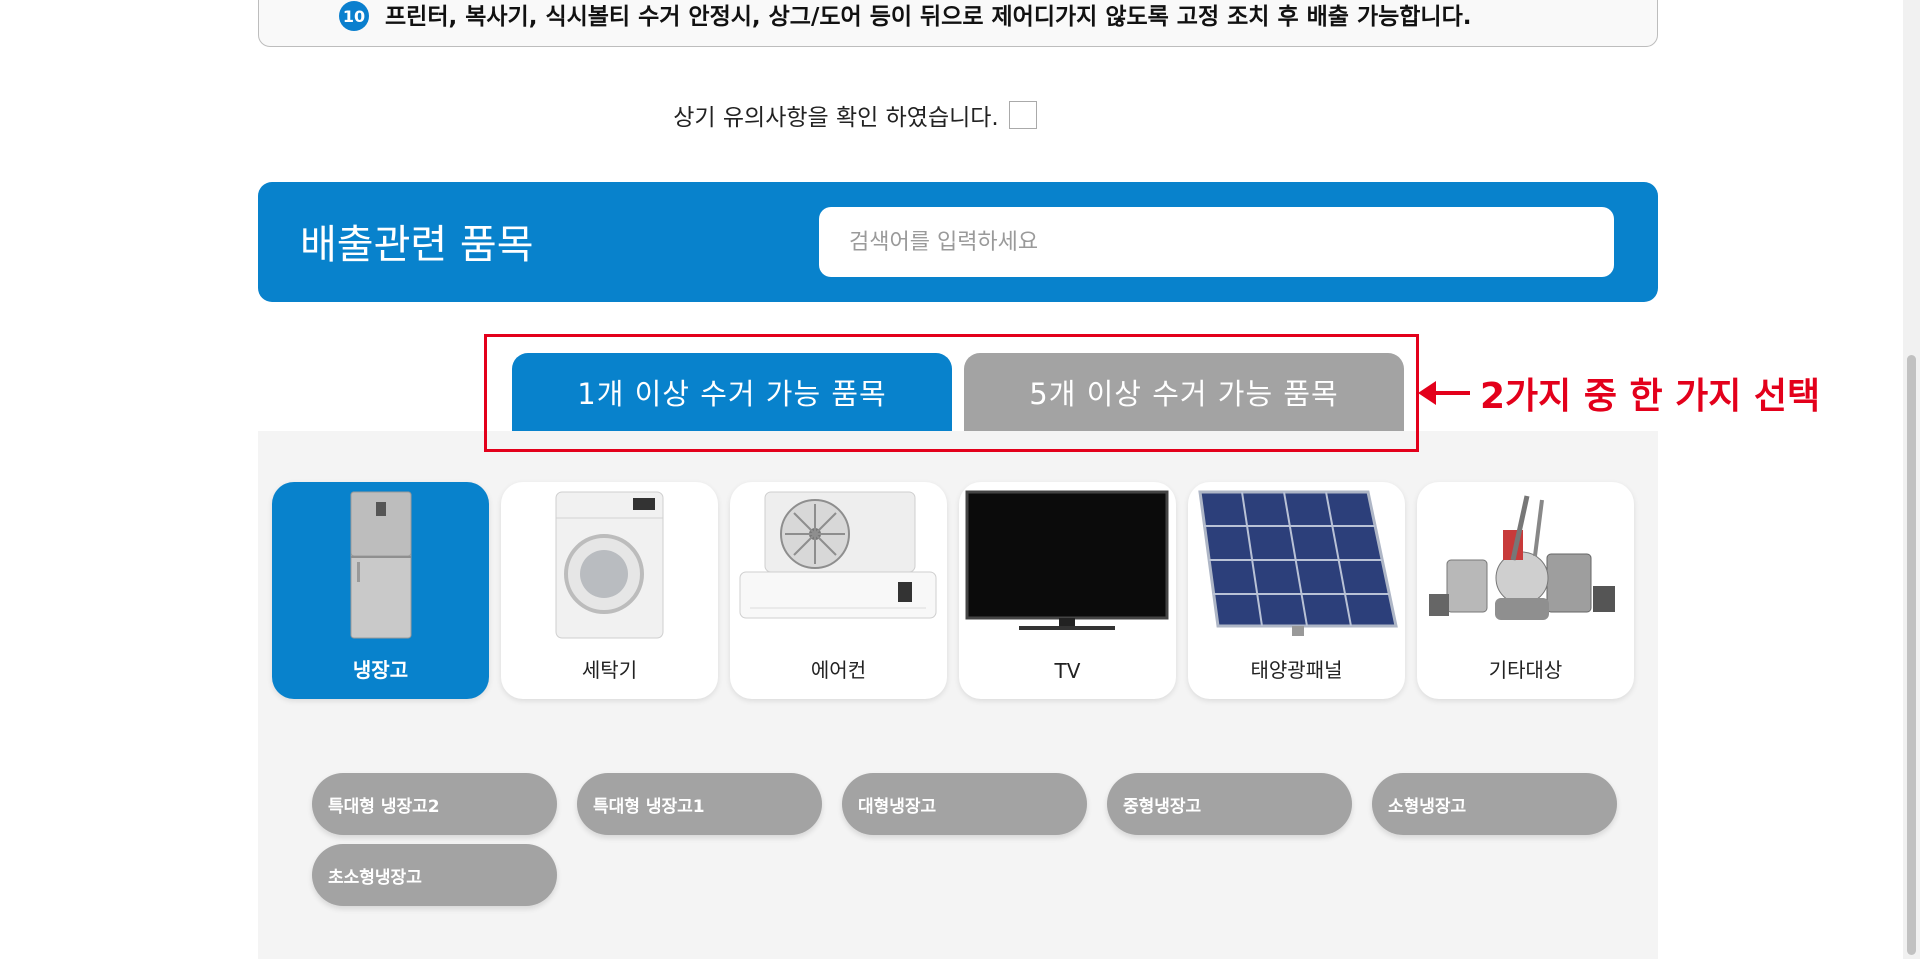  I want to click on confirm-row: 상기 유의사항을 확인 하였습니다., so click(960, 115).